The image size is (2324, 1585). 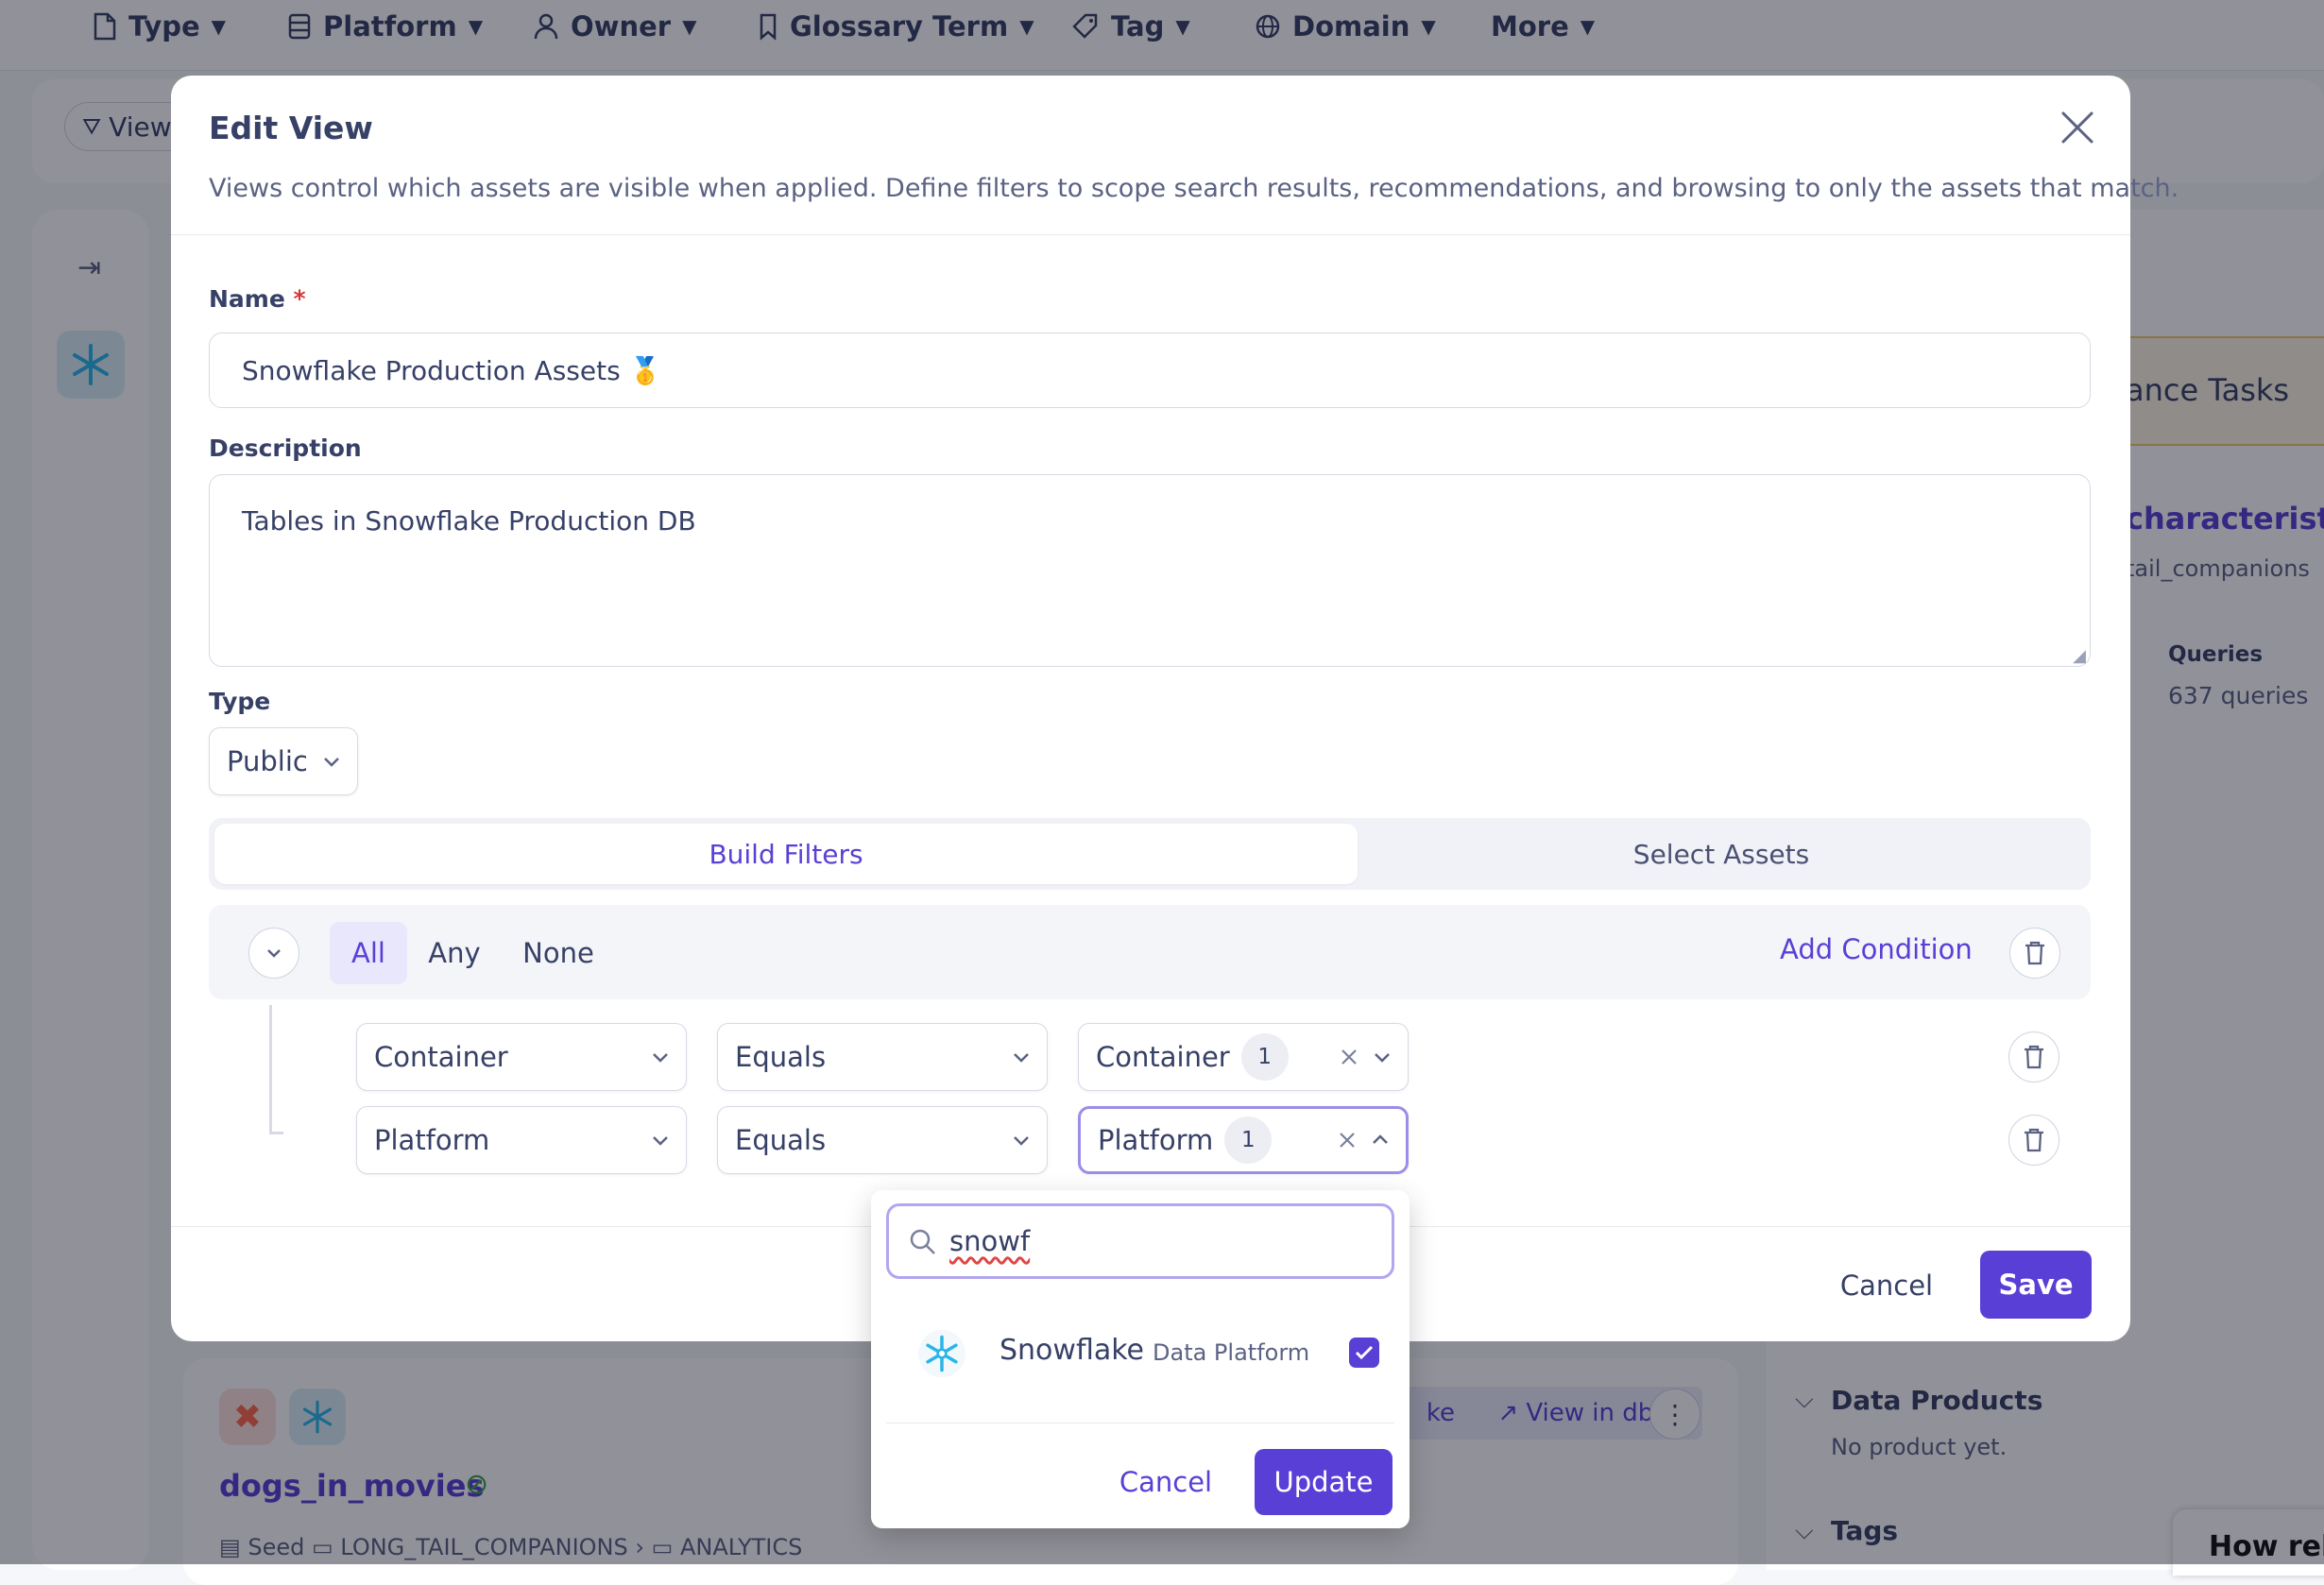 What do you see at coordinates (521, 1140) in the screenshot?
I see `condition-field-select: Platform` at bounding box center [521, 1140].